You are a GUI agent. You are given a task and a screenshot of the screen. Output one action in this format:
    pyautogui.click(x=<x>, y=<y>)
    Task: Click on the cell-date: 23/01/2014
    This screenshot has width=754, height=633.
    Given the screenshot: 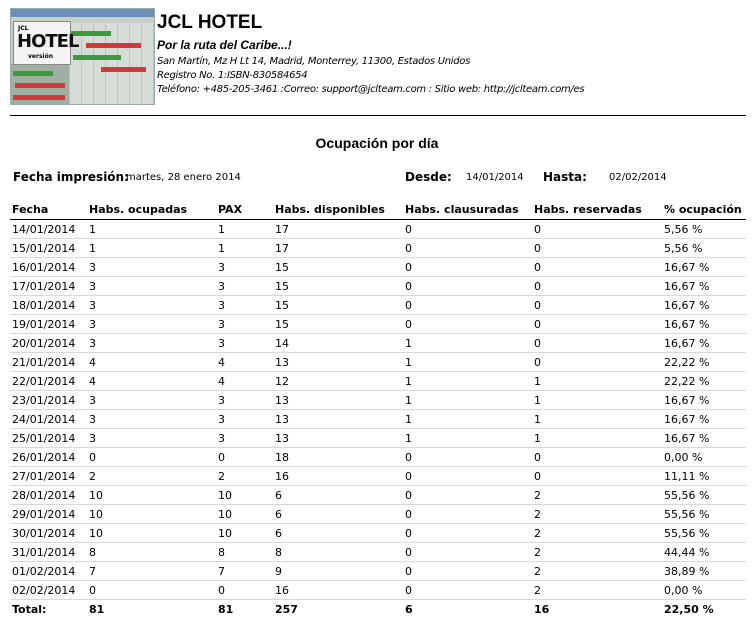 What is the action you would take?
    pyautogui.click(x=48, y=400)
    